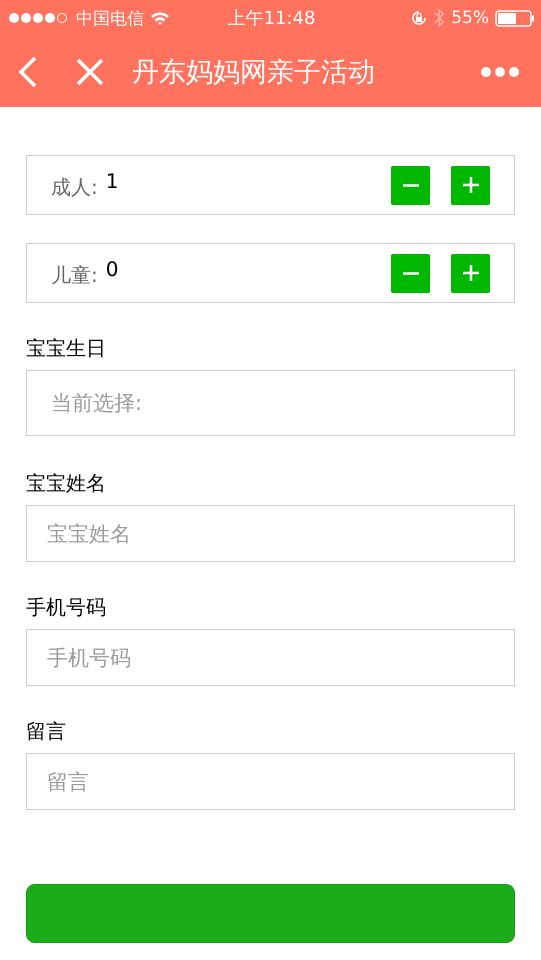  Describe the element at coordinates (66, 607) in the screenshot. I see `field-label: 手机号码` at that location.